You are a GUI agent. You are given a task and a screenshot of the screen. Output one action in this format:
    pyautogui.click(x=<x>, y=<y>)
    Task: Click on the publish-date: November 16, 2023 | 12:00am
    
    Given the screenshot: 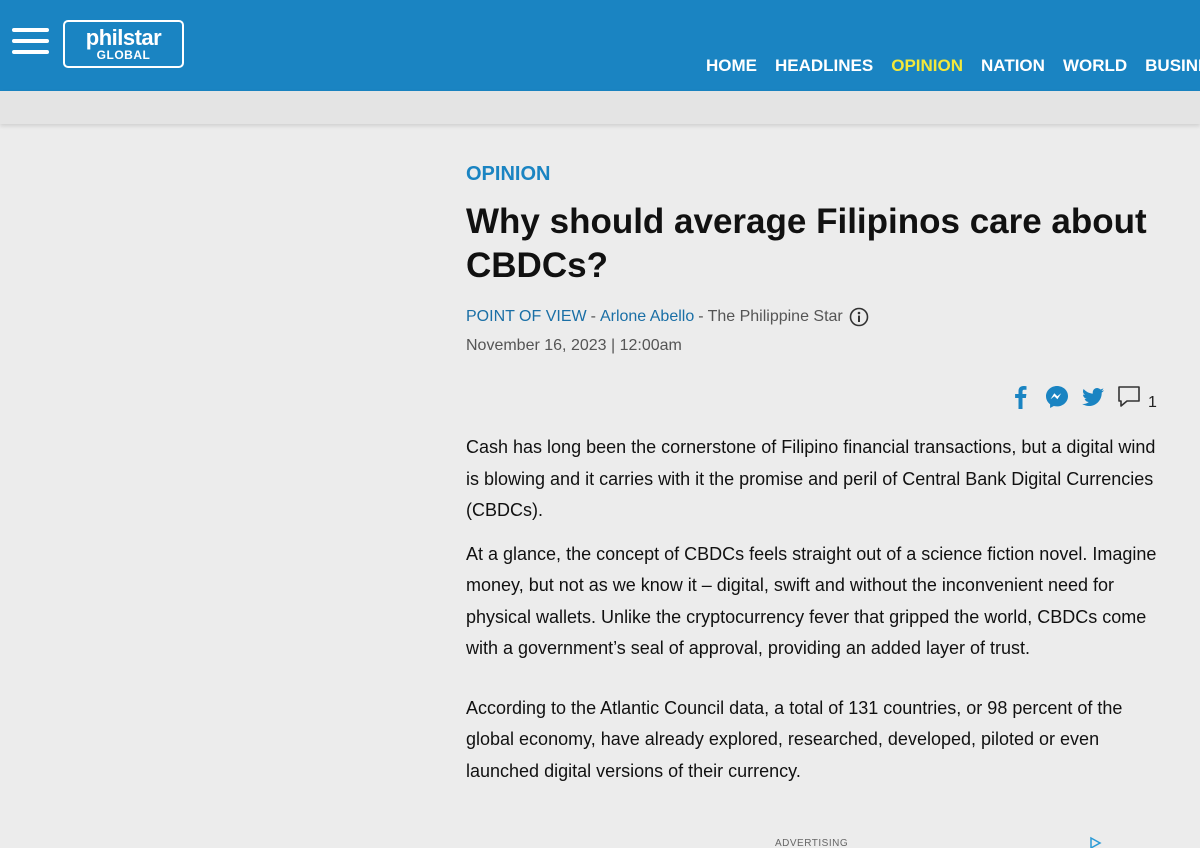 What is the action you would take?
    pyautogui.click(x=574, y=345)
    